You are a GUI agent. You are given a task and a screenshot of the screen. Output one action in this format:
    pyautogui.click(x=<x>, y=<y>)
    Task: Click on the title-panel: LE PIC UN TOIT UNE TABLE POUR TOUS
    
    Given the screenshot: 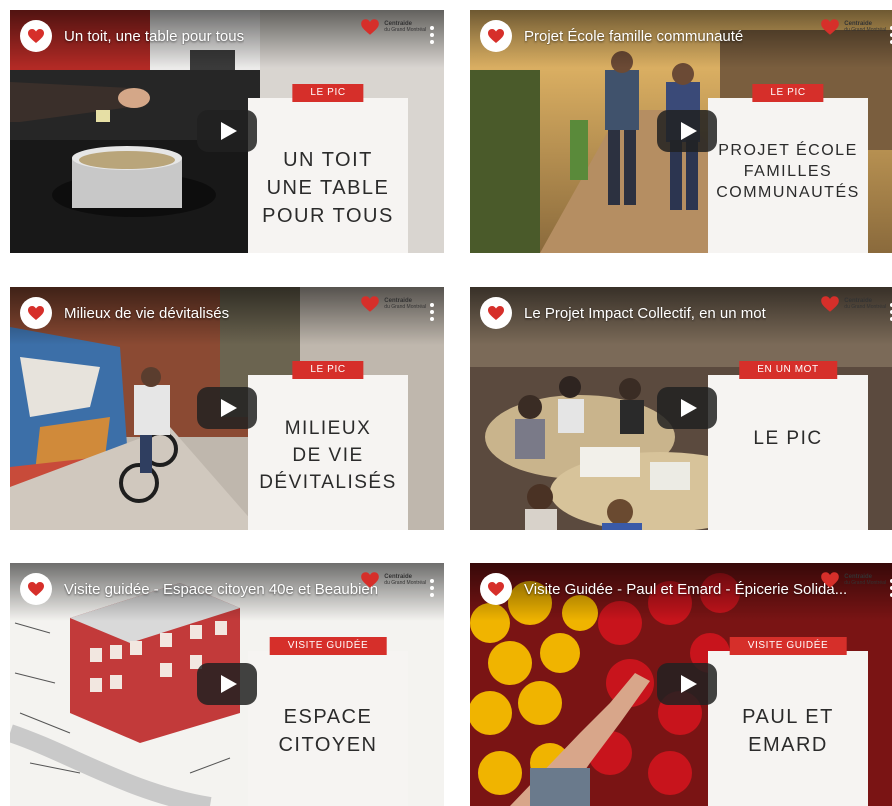 What is the action you would take?
    pyautogui.click(x=328, y=168)
    